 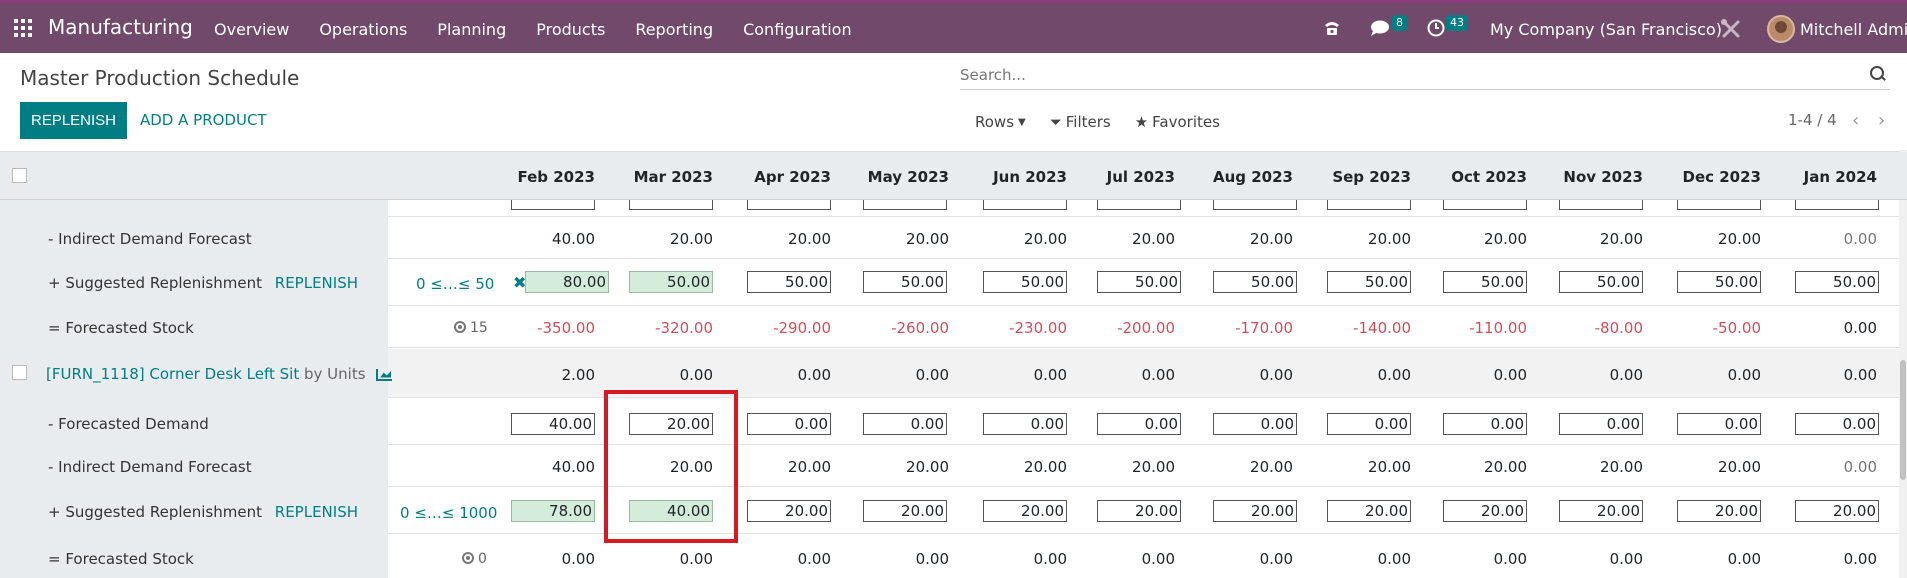 What do you see at coordinates (384, 374) in the screenshot?
I see `area-chart-icon` at bounding box center [384, 374].